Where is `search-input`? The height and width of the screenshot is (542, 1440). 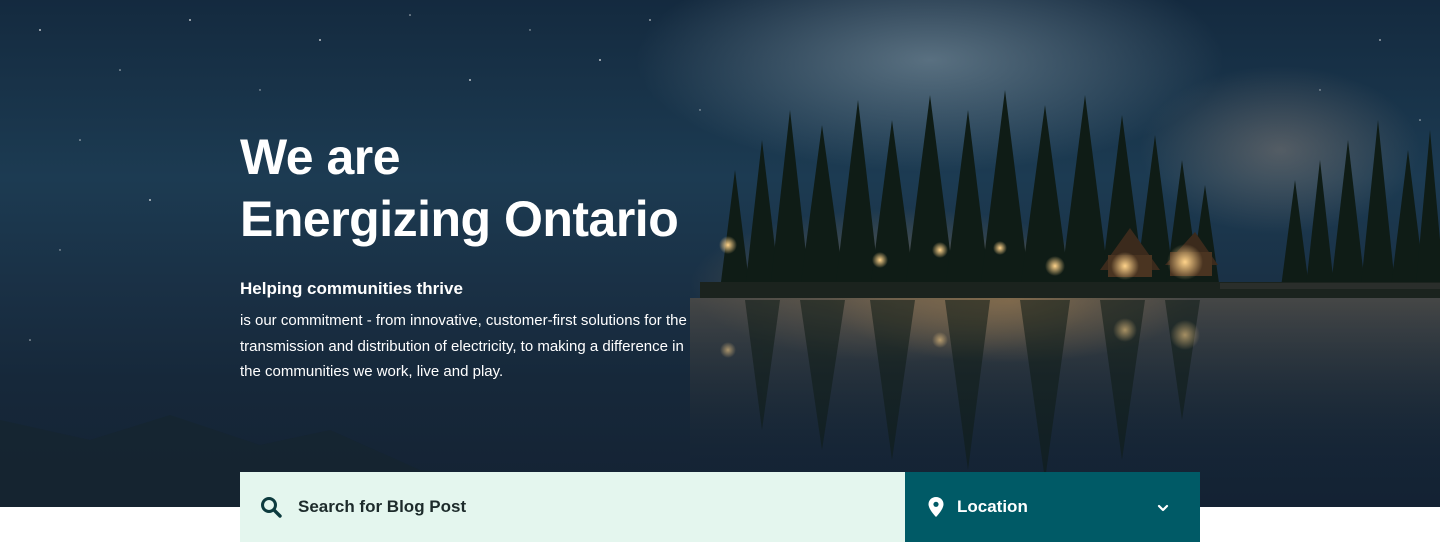
search-input is located at coordinates (578, 507).